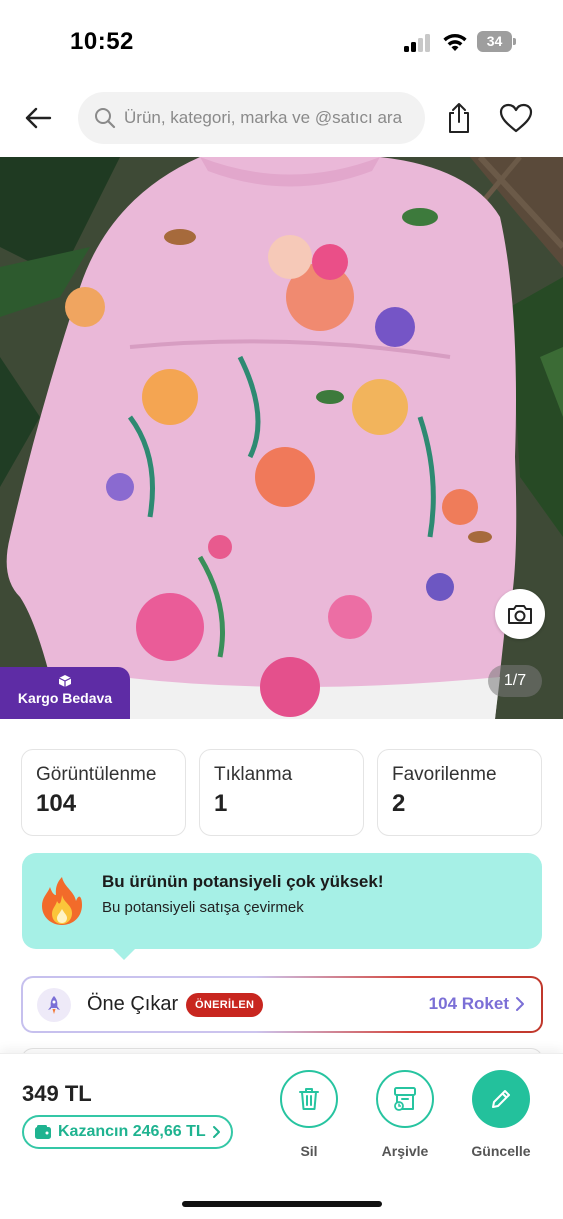 This screenshot has height=1219, width=563. I want to click on boost-row-inner: Öne Çıkar ÖNERİLEN 104 Roket, so click(282, 1004).